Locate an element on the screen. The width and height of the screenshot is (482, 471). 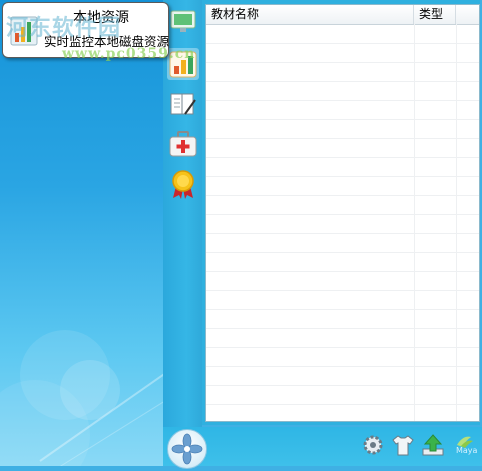
upload-button is located at coordinates (433, 445).